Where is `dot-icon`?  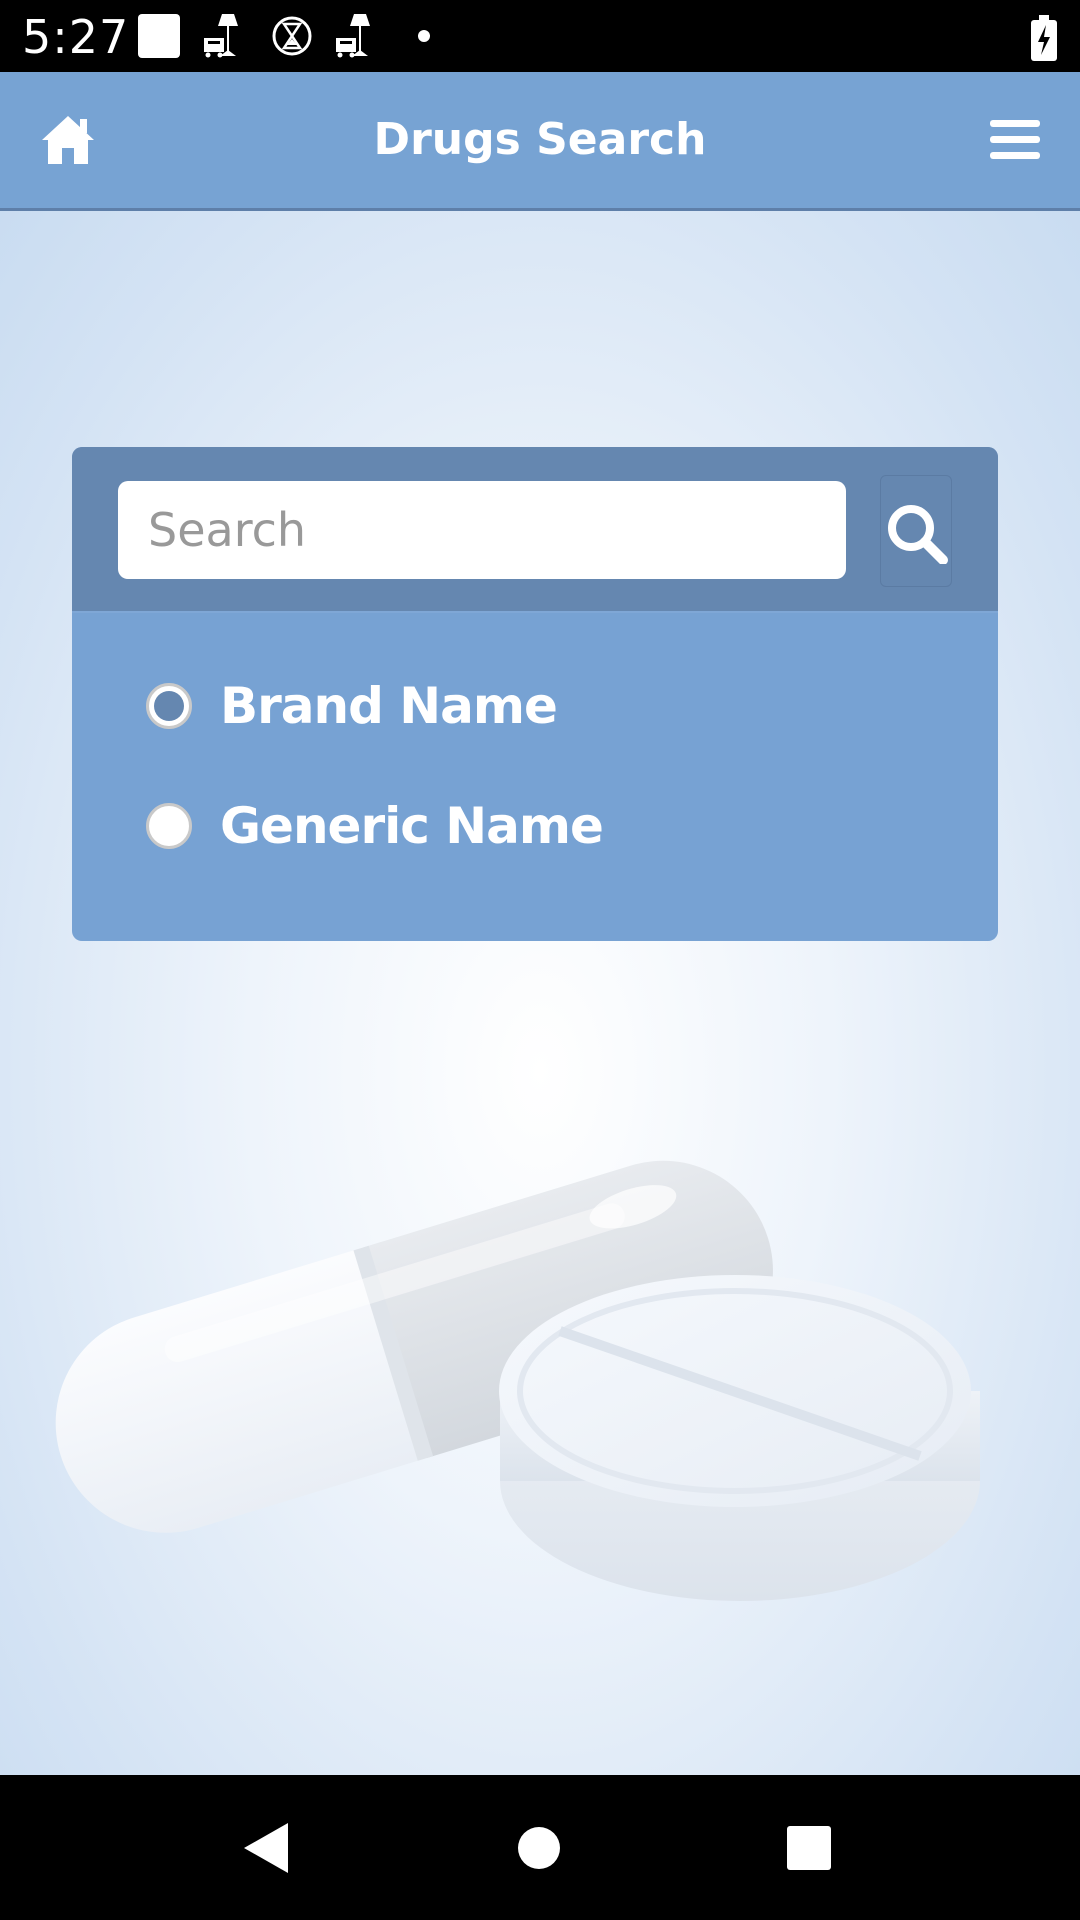 dot-icon is located at coordinates (424, 36).